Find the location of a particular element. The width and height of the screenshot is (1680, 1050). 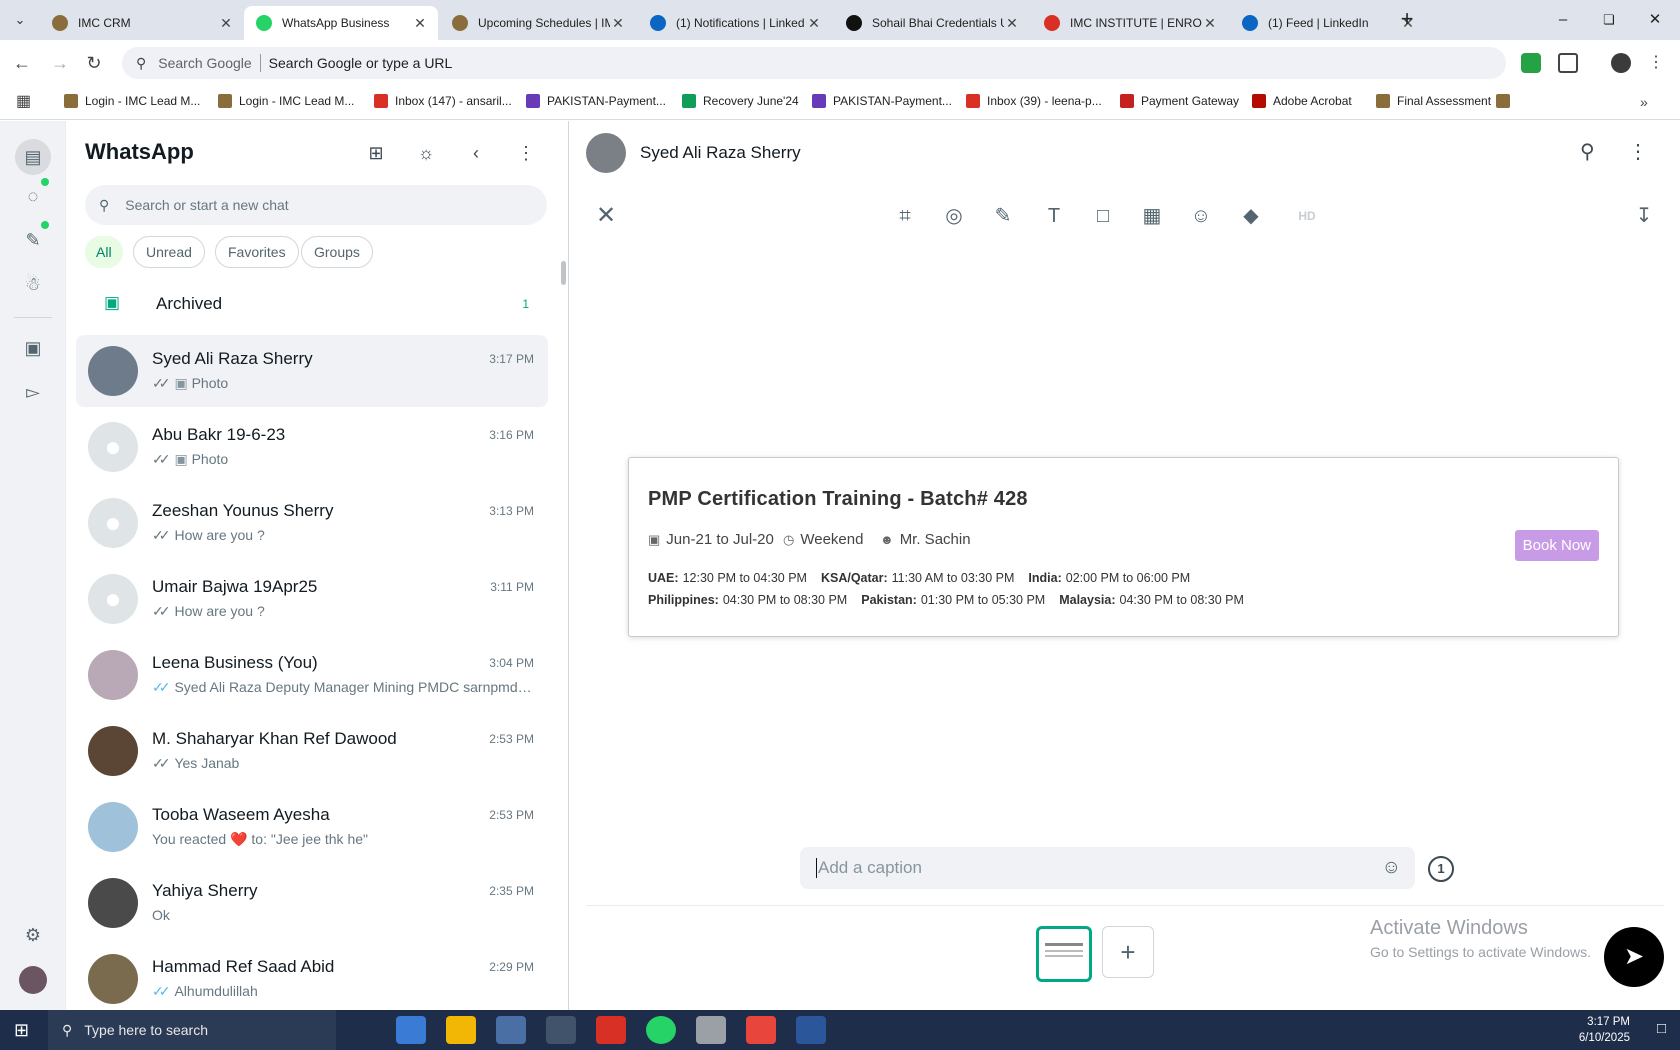

filter-chip-groups: Groups is located at coordinates (337, 252).